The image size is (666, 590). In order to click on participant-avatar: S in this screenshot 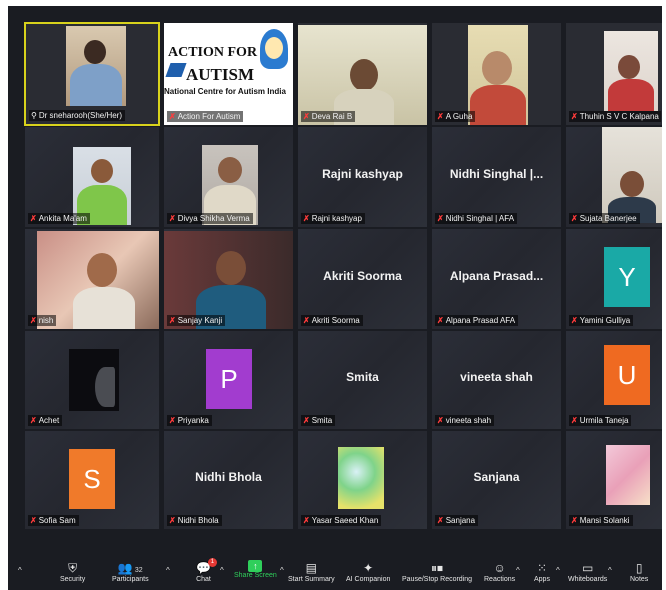, I will do `click(92, 479)`.